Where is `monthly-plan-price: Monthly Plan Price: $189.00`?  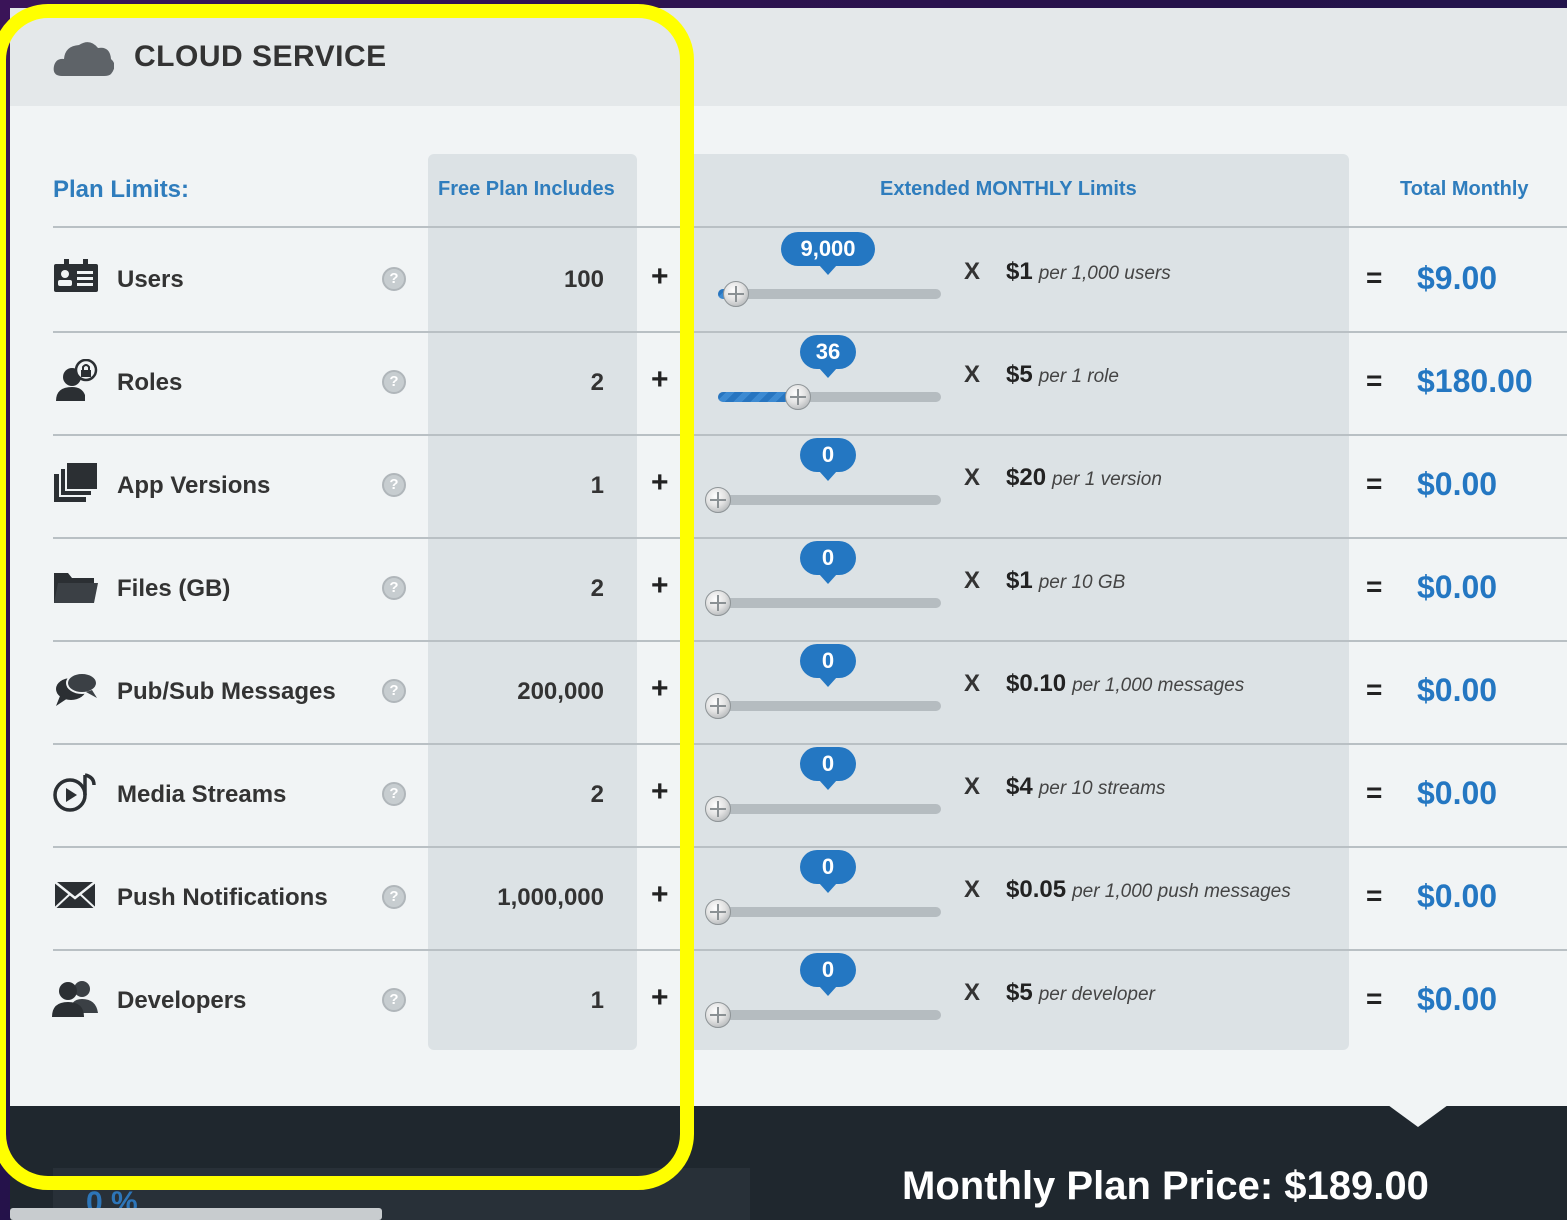 monthly-plan-price: Monthly Plan Price: $189.00 is located at coordinates (1165, 1186).